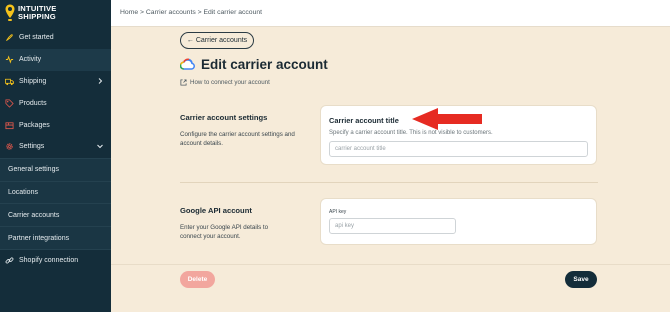  I want to click on sidebar-item-label: Products, so click(33, 103).